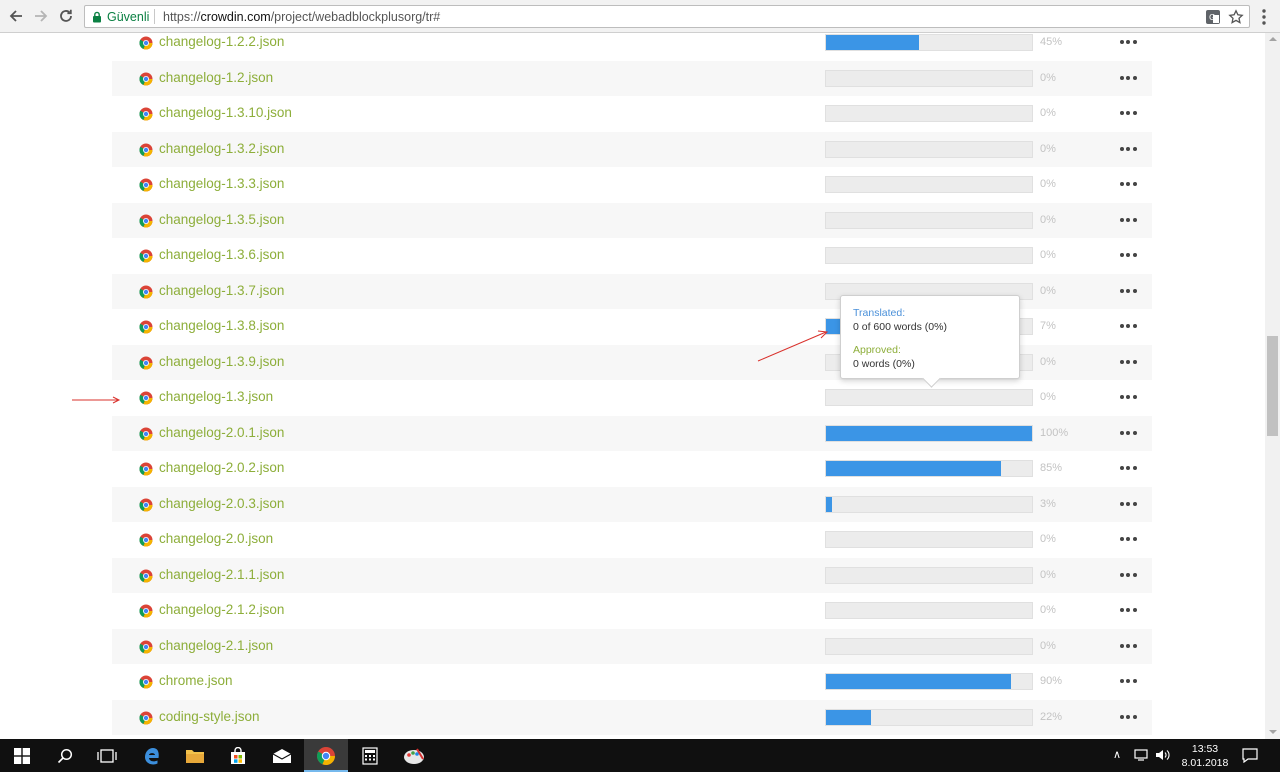 This screenshot has height=772, width=1280. I want to click on progress-percent: 100%, so click(1054, 432).